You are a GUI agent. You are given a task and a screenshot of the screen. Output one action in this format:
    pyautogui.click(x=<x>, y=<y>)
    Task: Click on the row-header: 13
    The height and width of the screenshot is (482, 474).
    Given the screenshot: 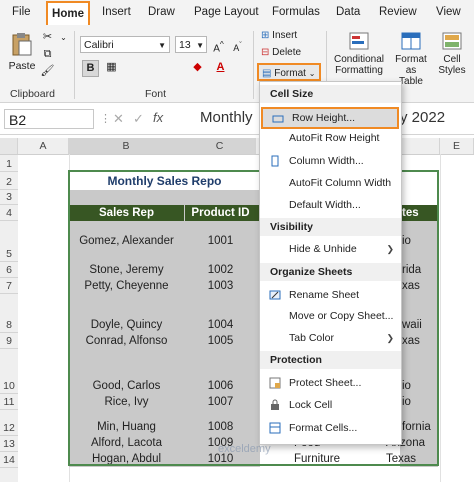 What is the action you would take?
    pyautogui.click(x=9, y=444)
    